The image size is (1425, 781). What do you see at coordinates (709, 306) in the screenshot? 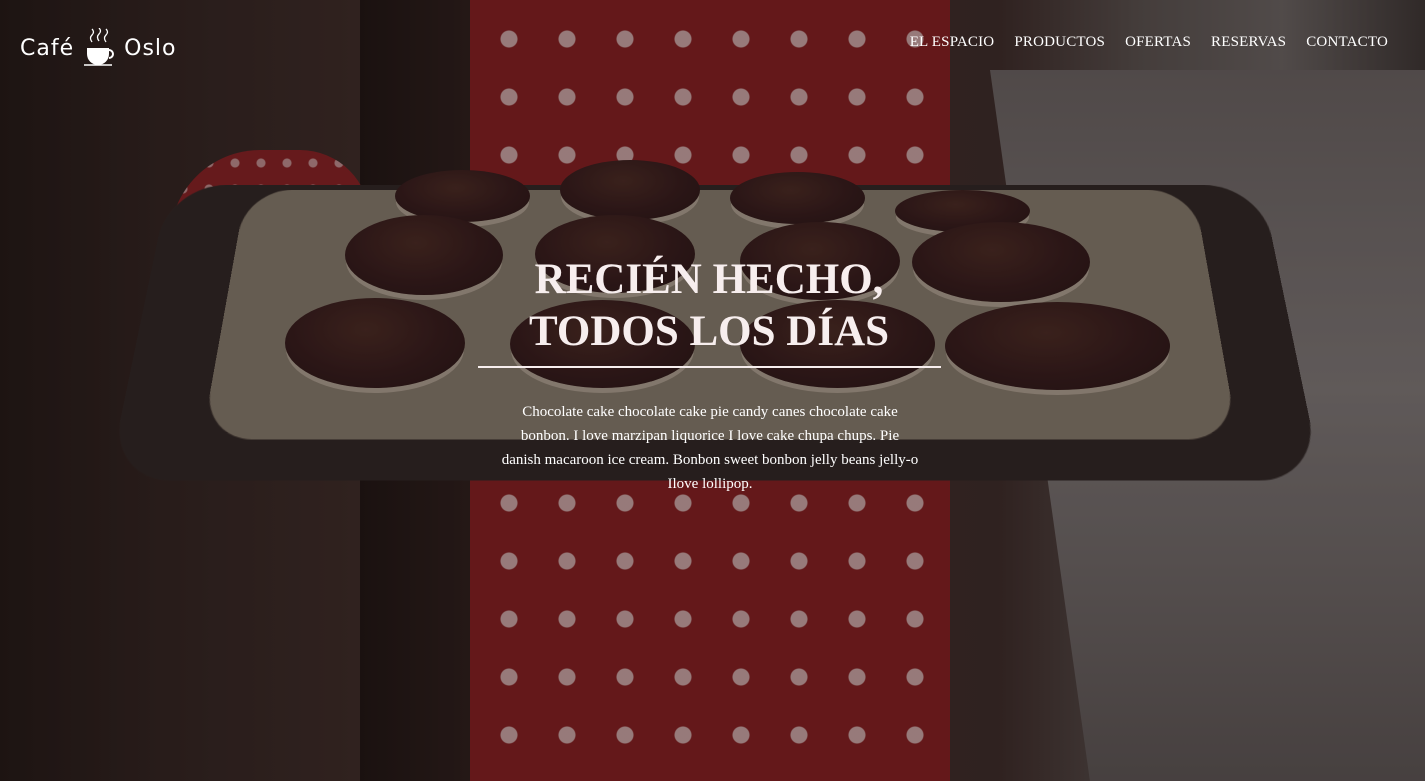
I see `hero-headline: RECIÉN HECHO, TODOS LOS DÍAS` at bounding box center [709, 306].